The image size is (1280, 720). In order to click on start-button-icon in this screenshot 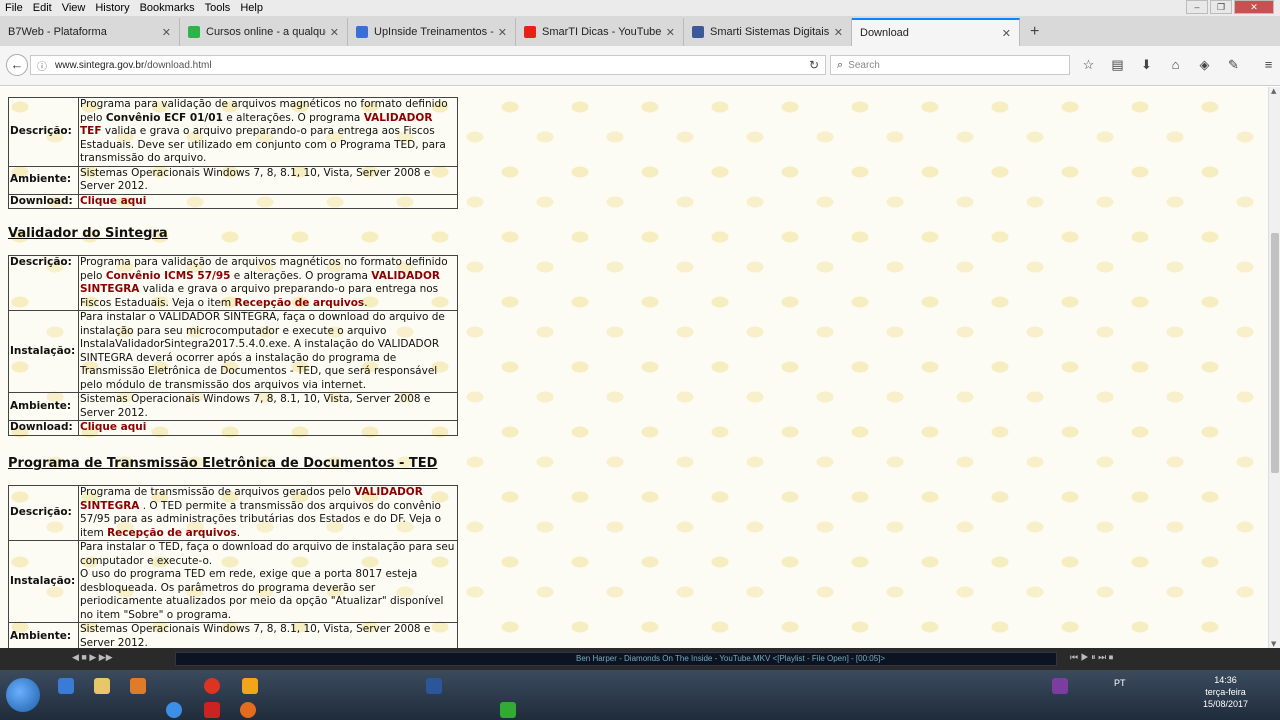, I will do `click(23, 695)`.